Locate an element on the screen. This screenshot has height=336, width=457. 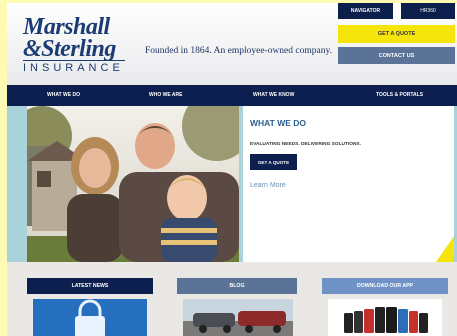
blog-header: BLOG is located at coordinates (237, 286).